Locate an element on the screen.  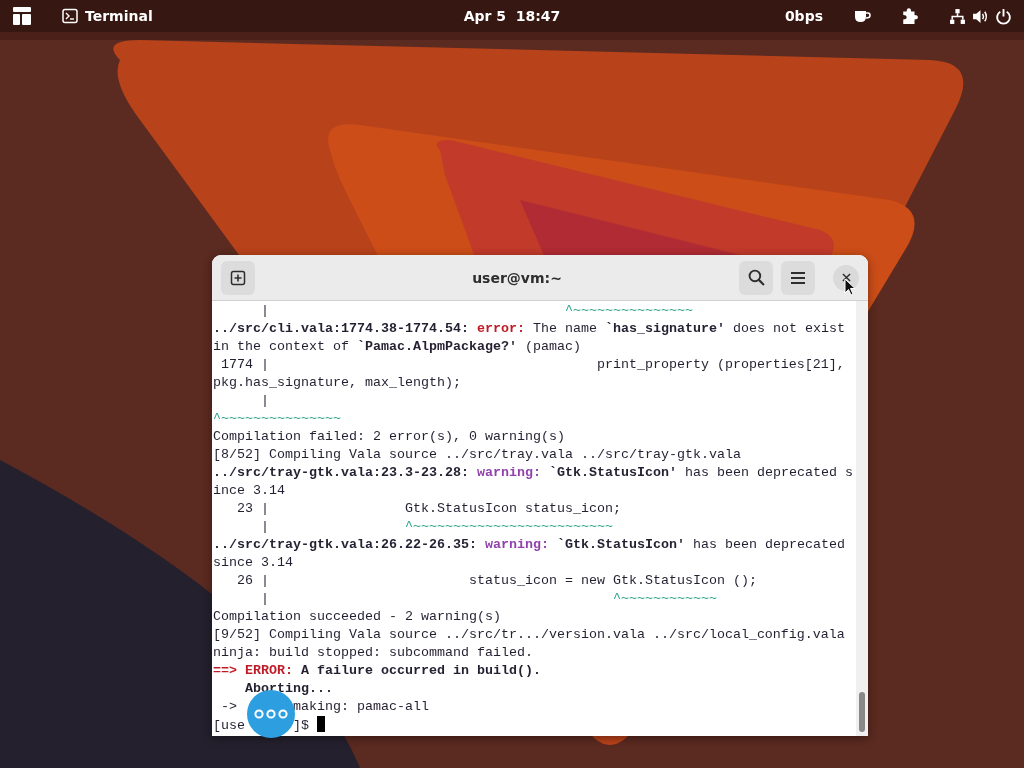
menu-icon is located at coordinates (798, 277).